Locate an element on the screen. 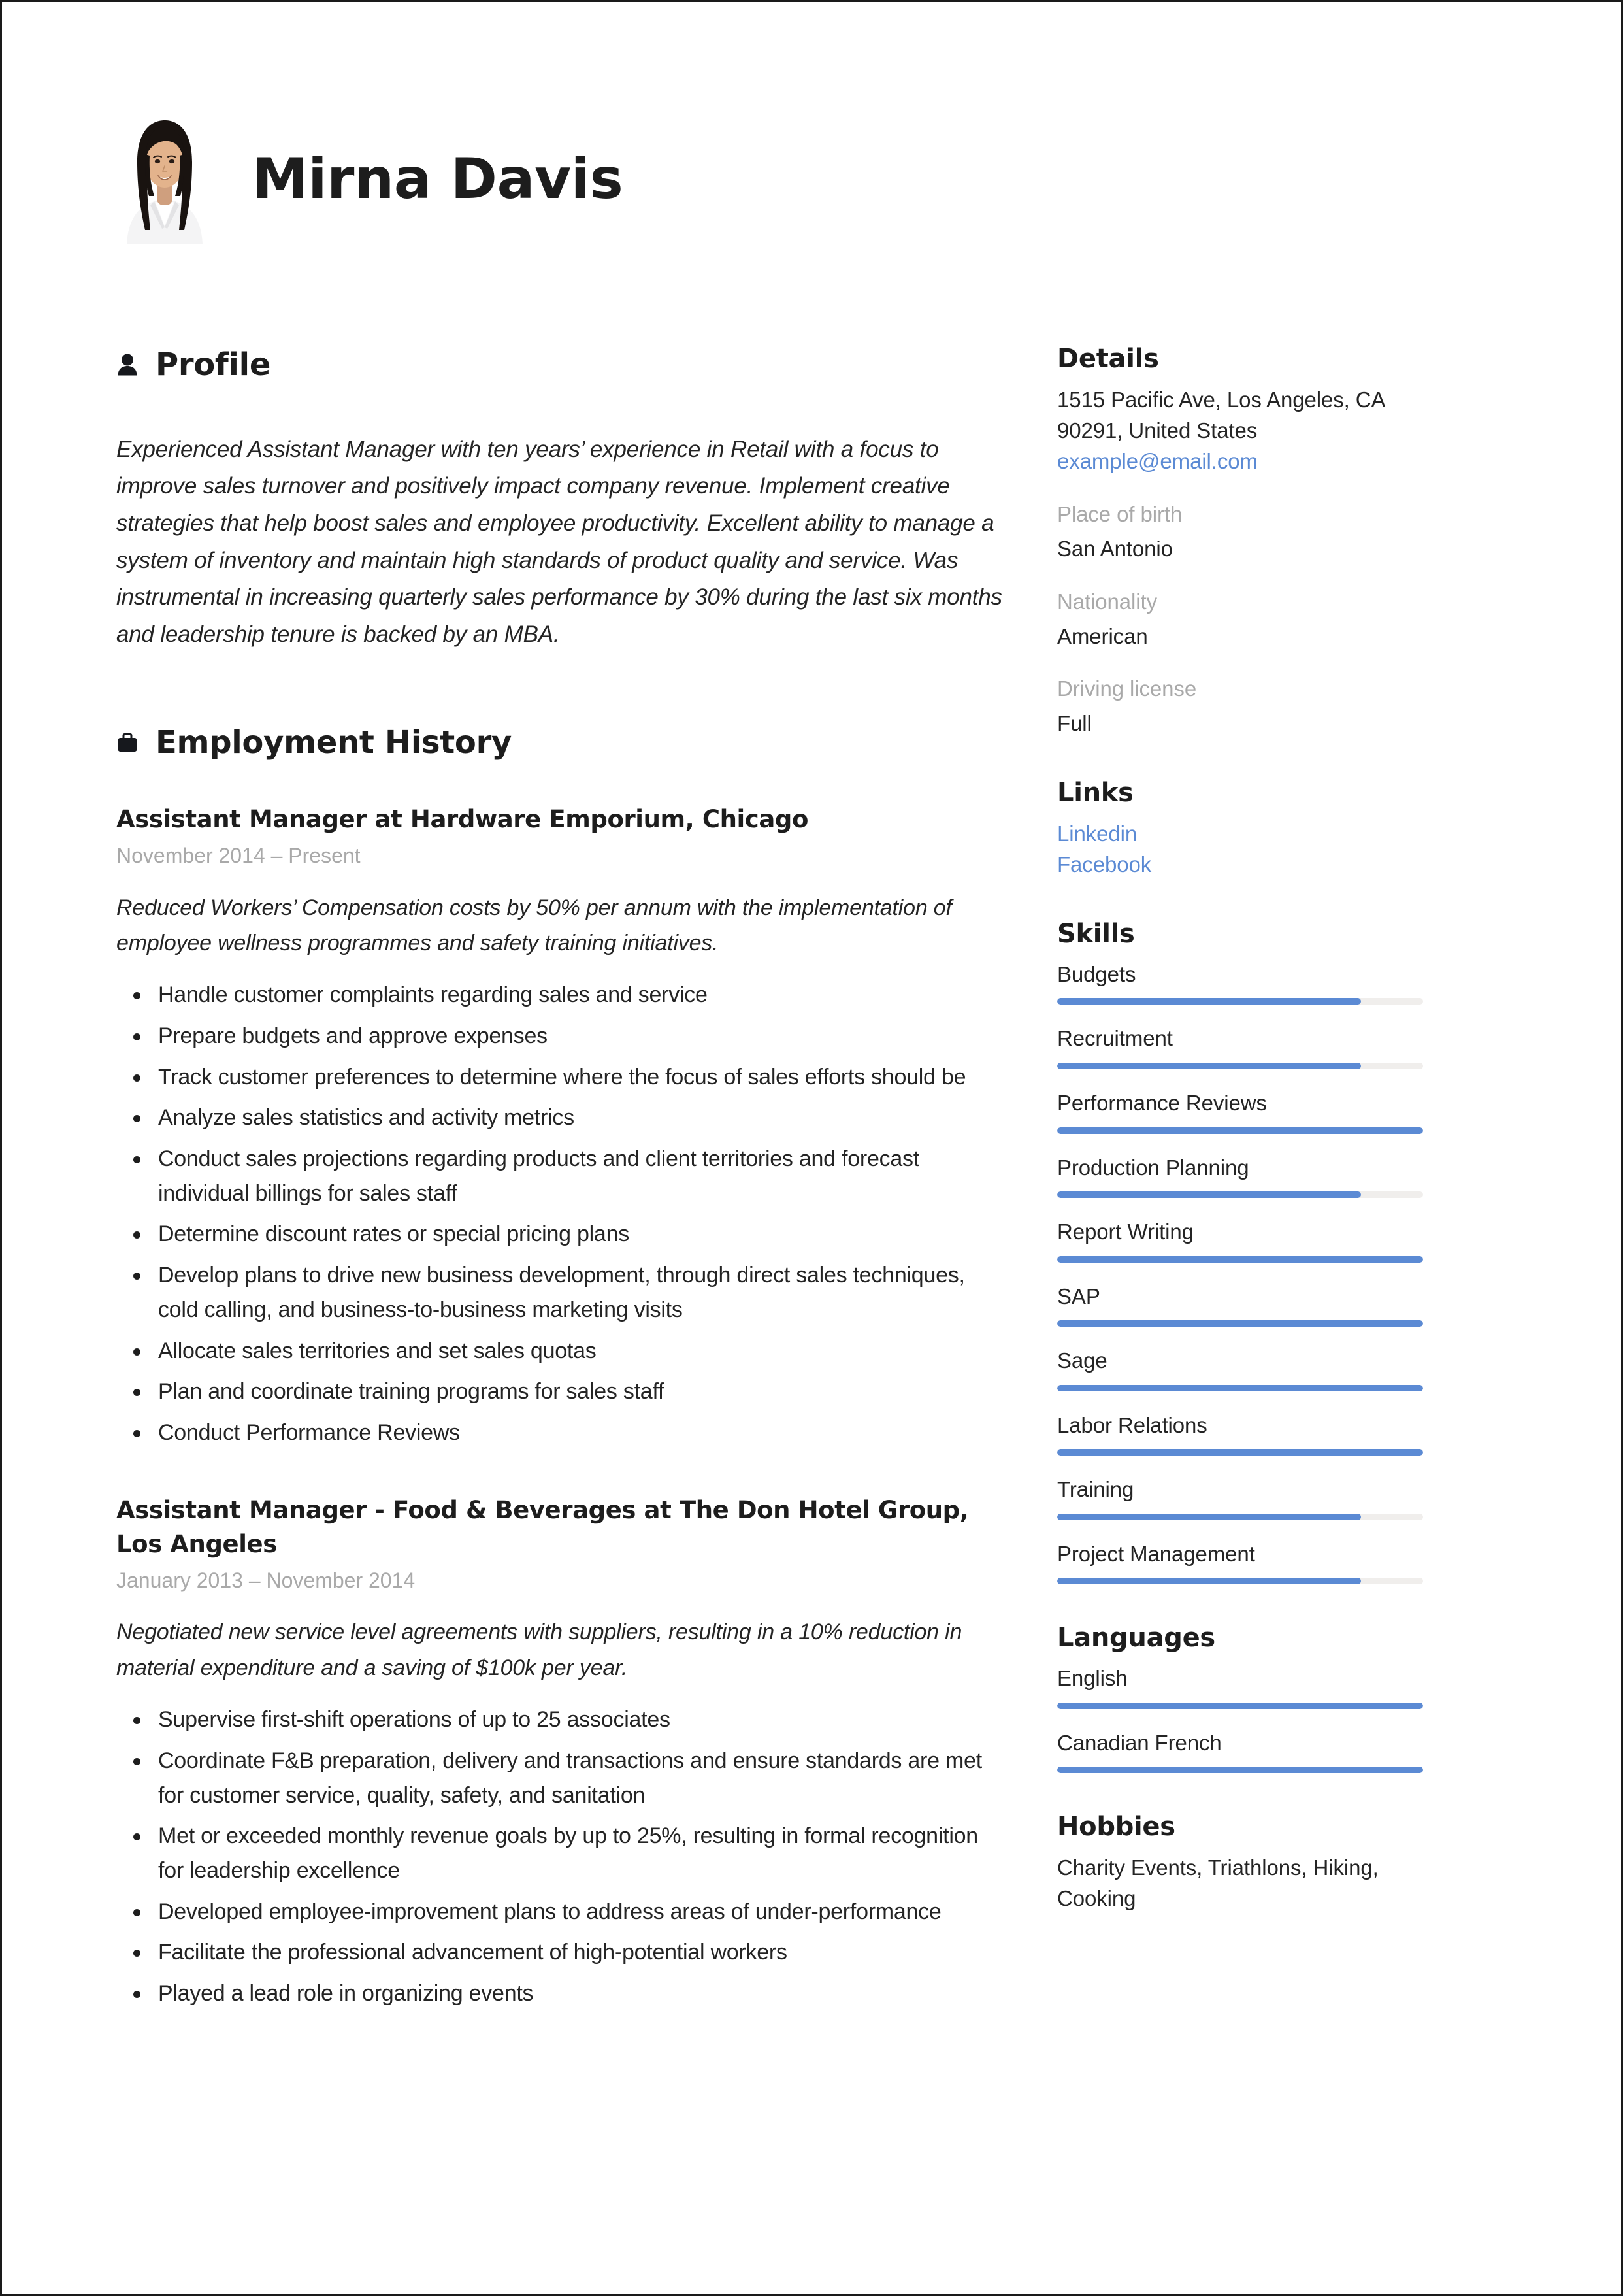 This screenshot has height=2296, width=1623. links-section: Links Linkedin Facebook is located at coordinates (1240, 828).